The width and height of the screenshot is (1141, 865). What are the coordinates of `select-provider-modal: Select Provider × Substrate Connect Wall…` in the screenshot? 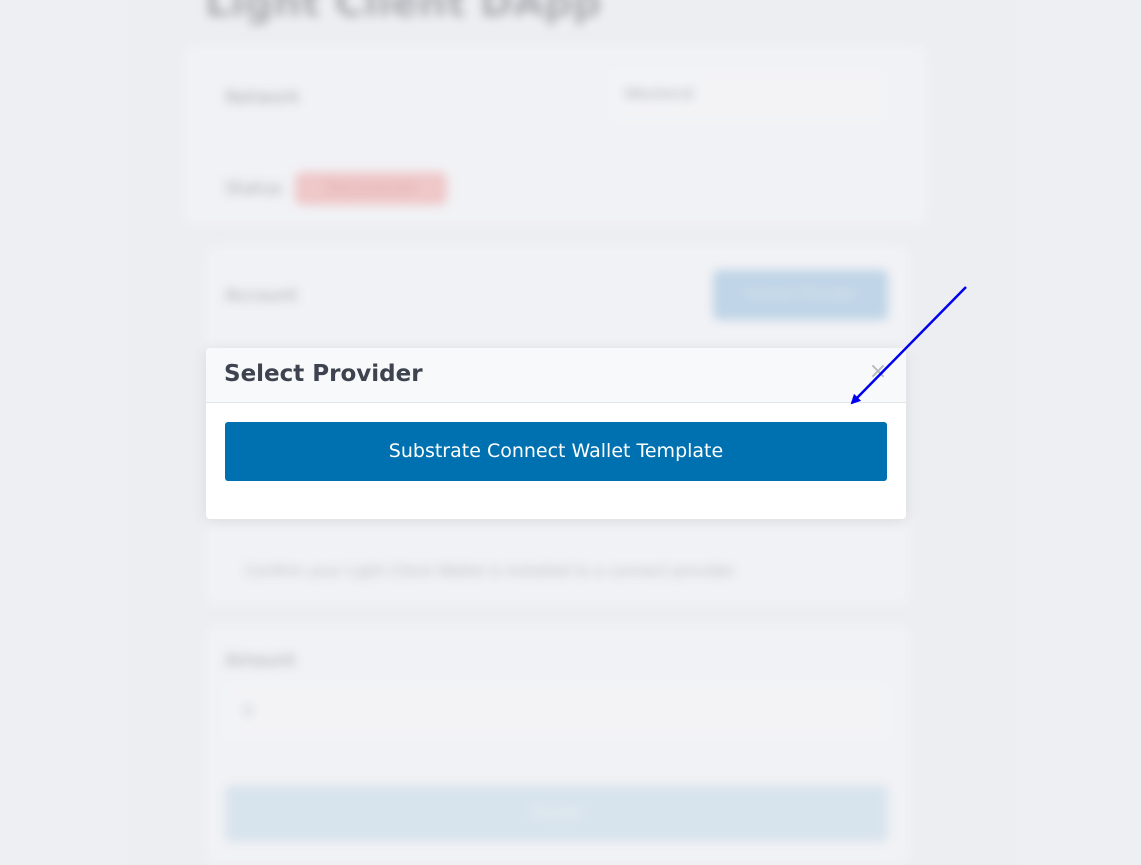 It's located at (556, 433).